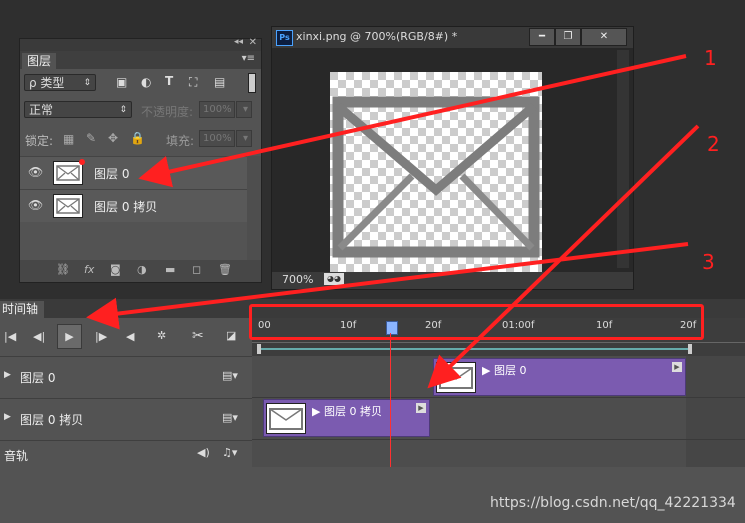  What do you see at coordinates (710, 58) in the screenshot?
I see `annotation-number: 1` at bounding box center [710, 58].